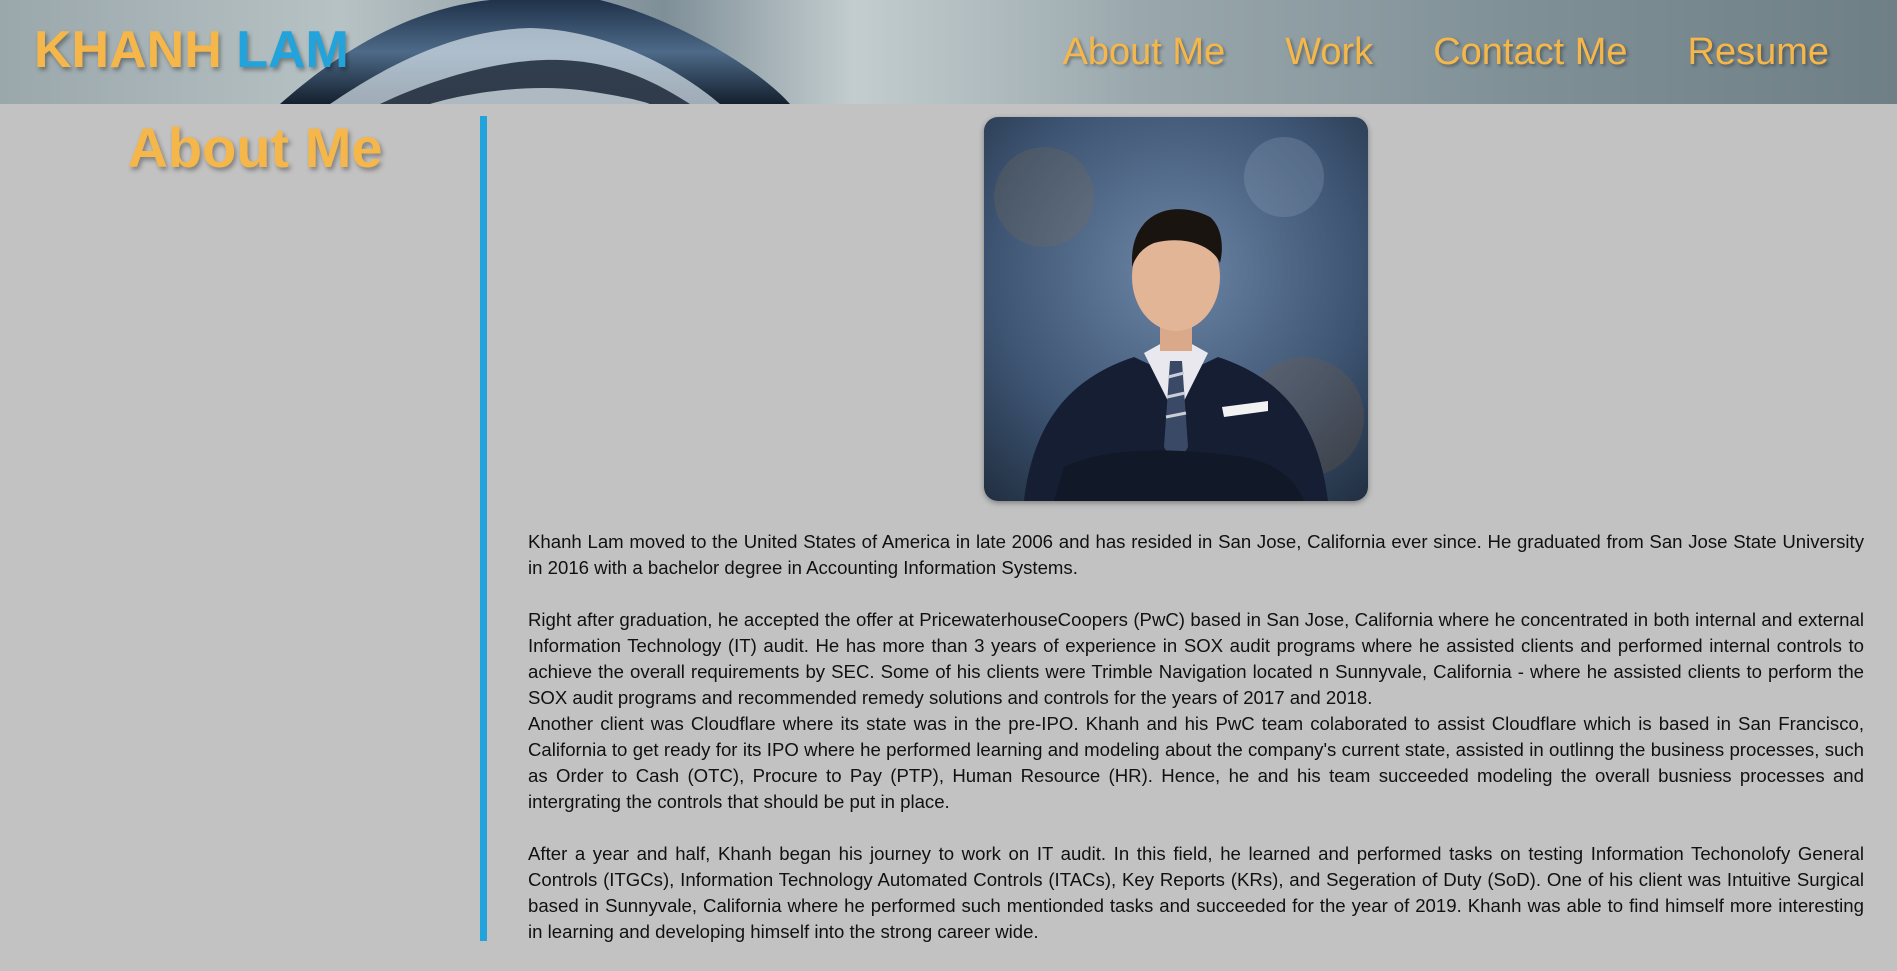 This screenshot has width=1897, height=971. I want to click on nav-link-work: Work, so click(1329, 52).